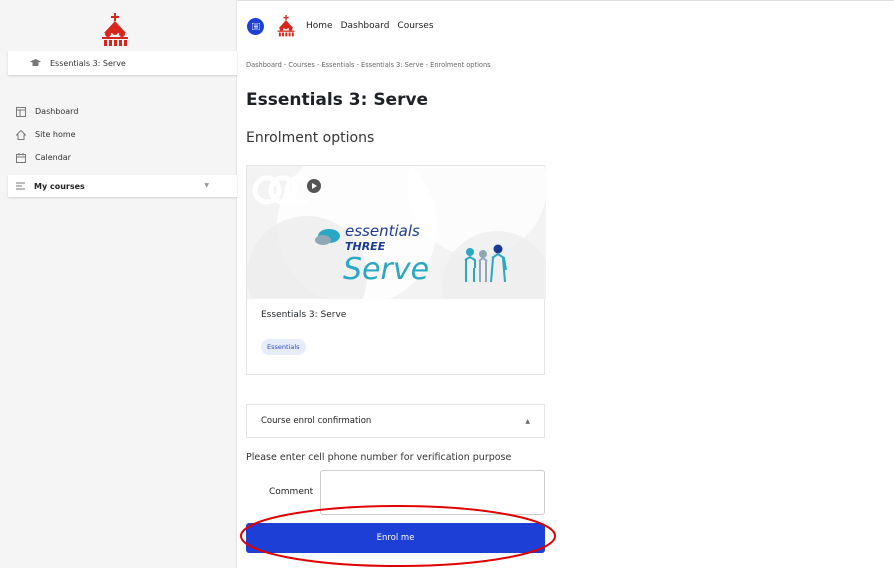  What do you see at coordinates (206, 185) in the screenshot?
I see `chevron-down-icon: ▼` at bounding box center [206, 185].